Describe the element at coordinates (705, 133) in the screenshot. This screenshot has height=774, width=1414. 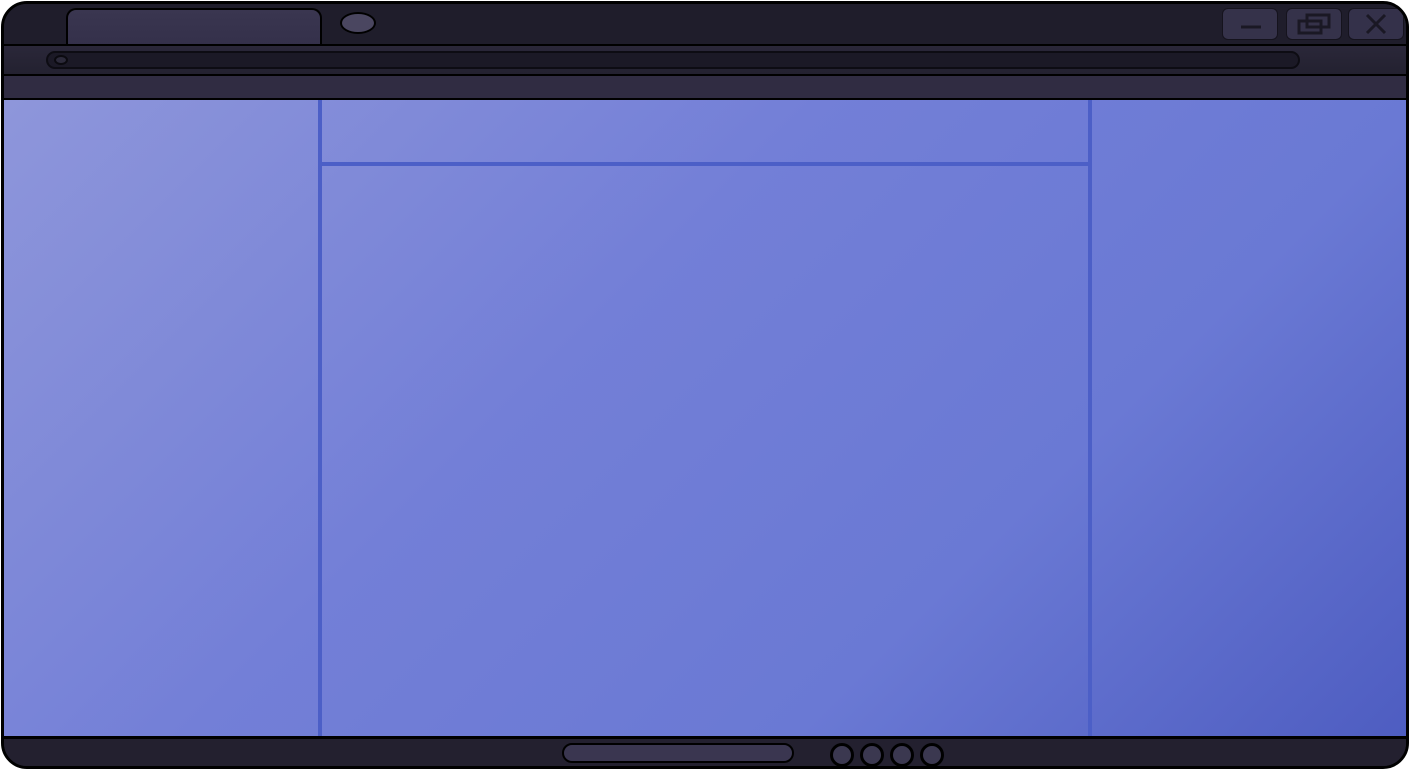
I see `center-header` at that location.